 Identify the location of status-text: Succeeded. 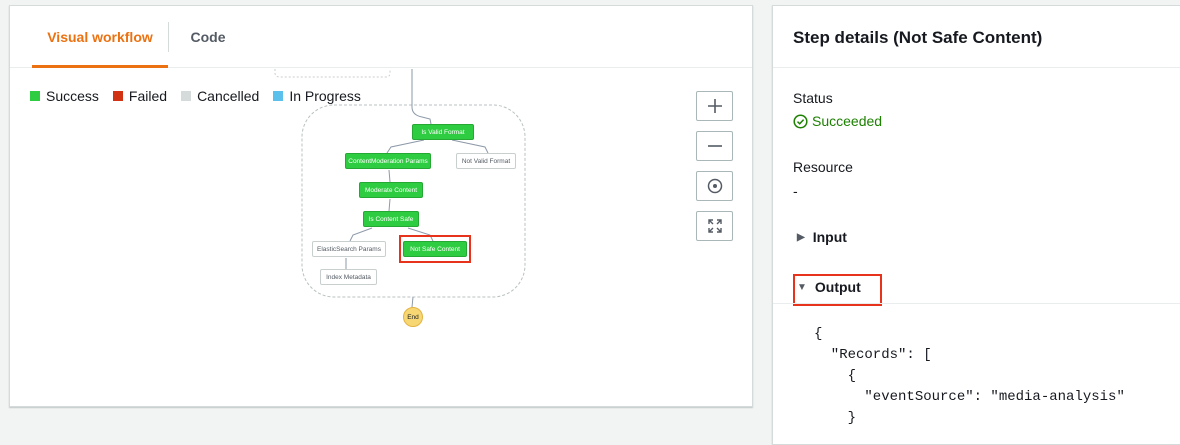
(847, 121).